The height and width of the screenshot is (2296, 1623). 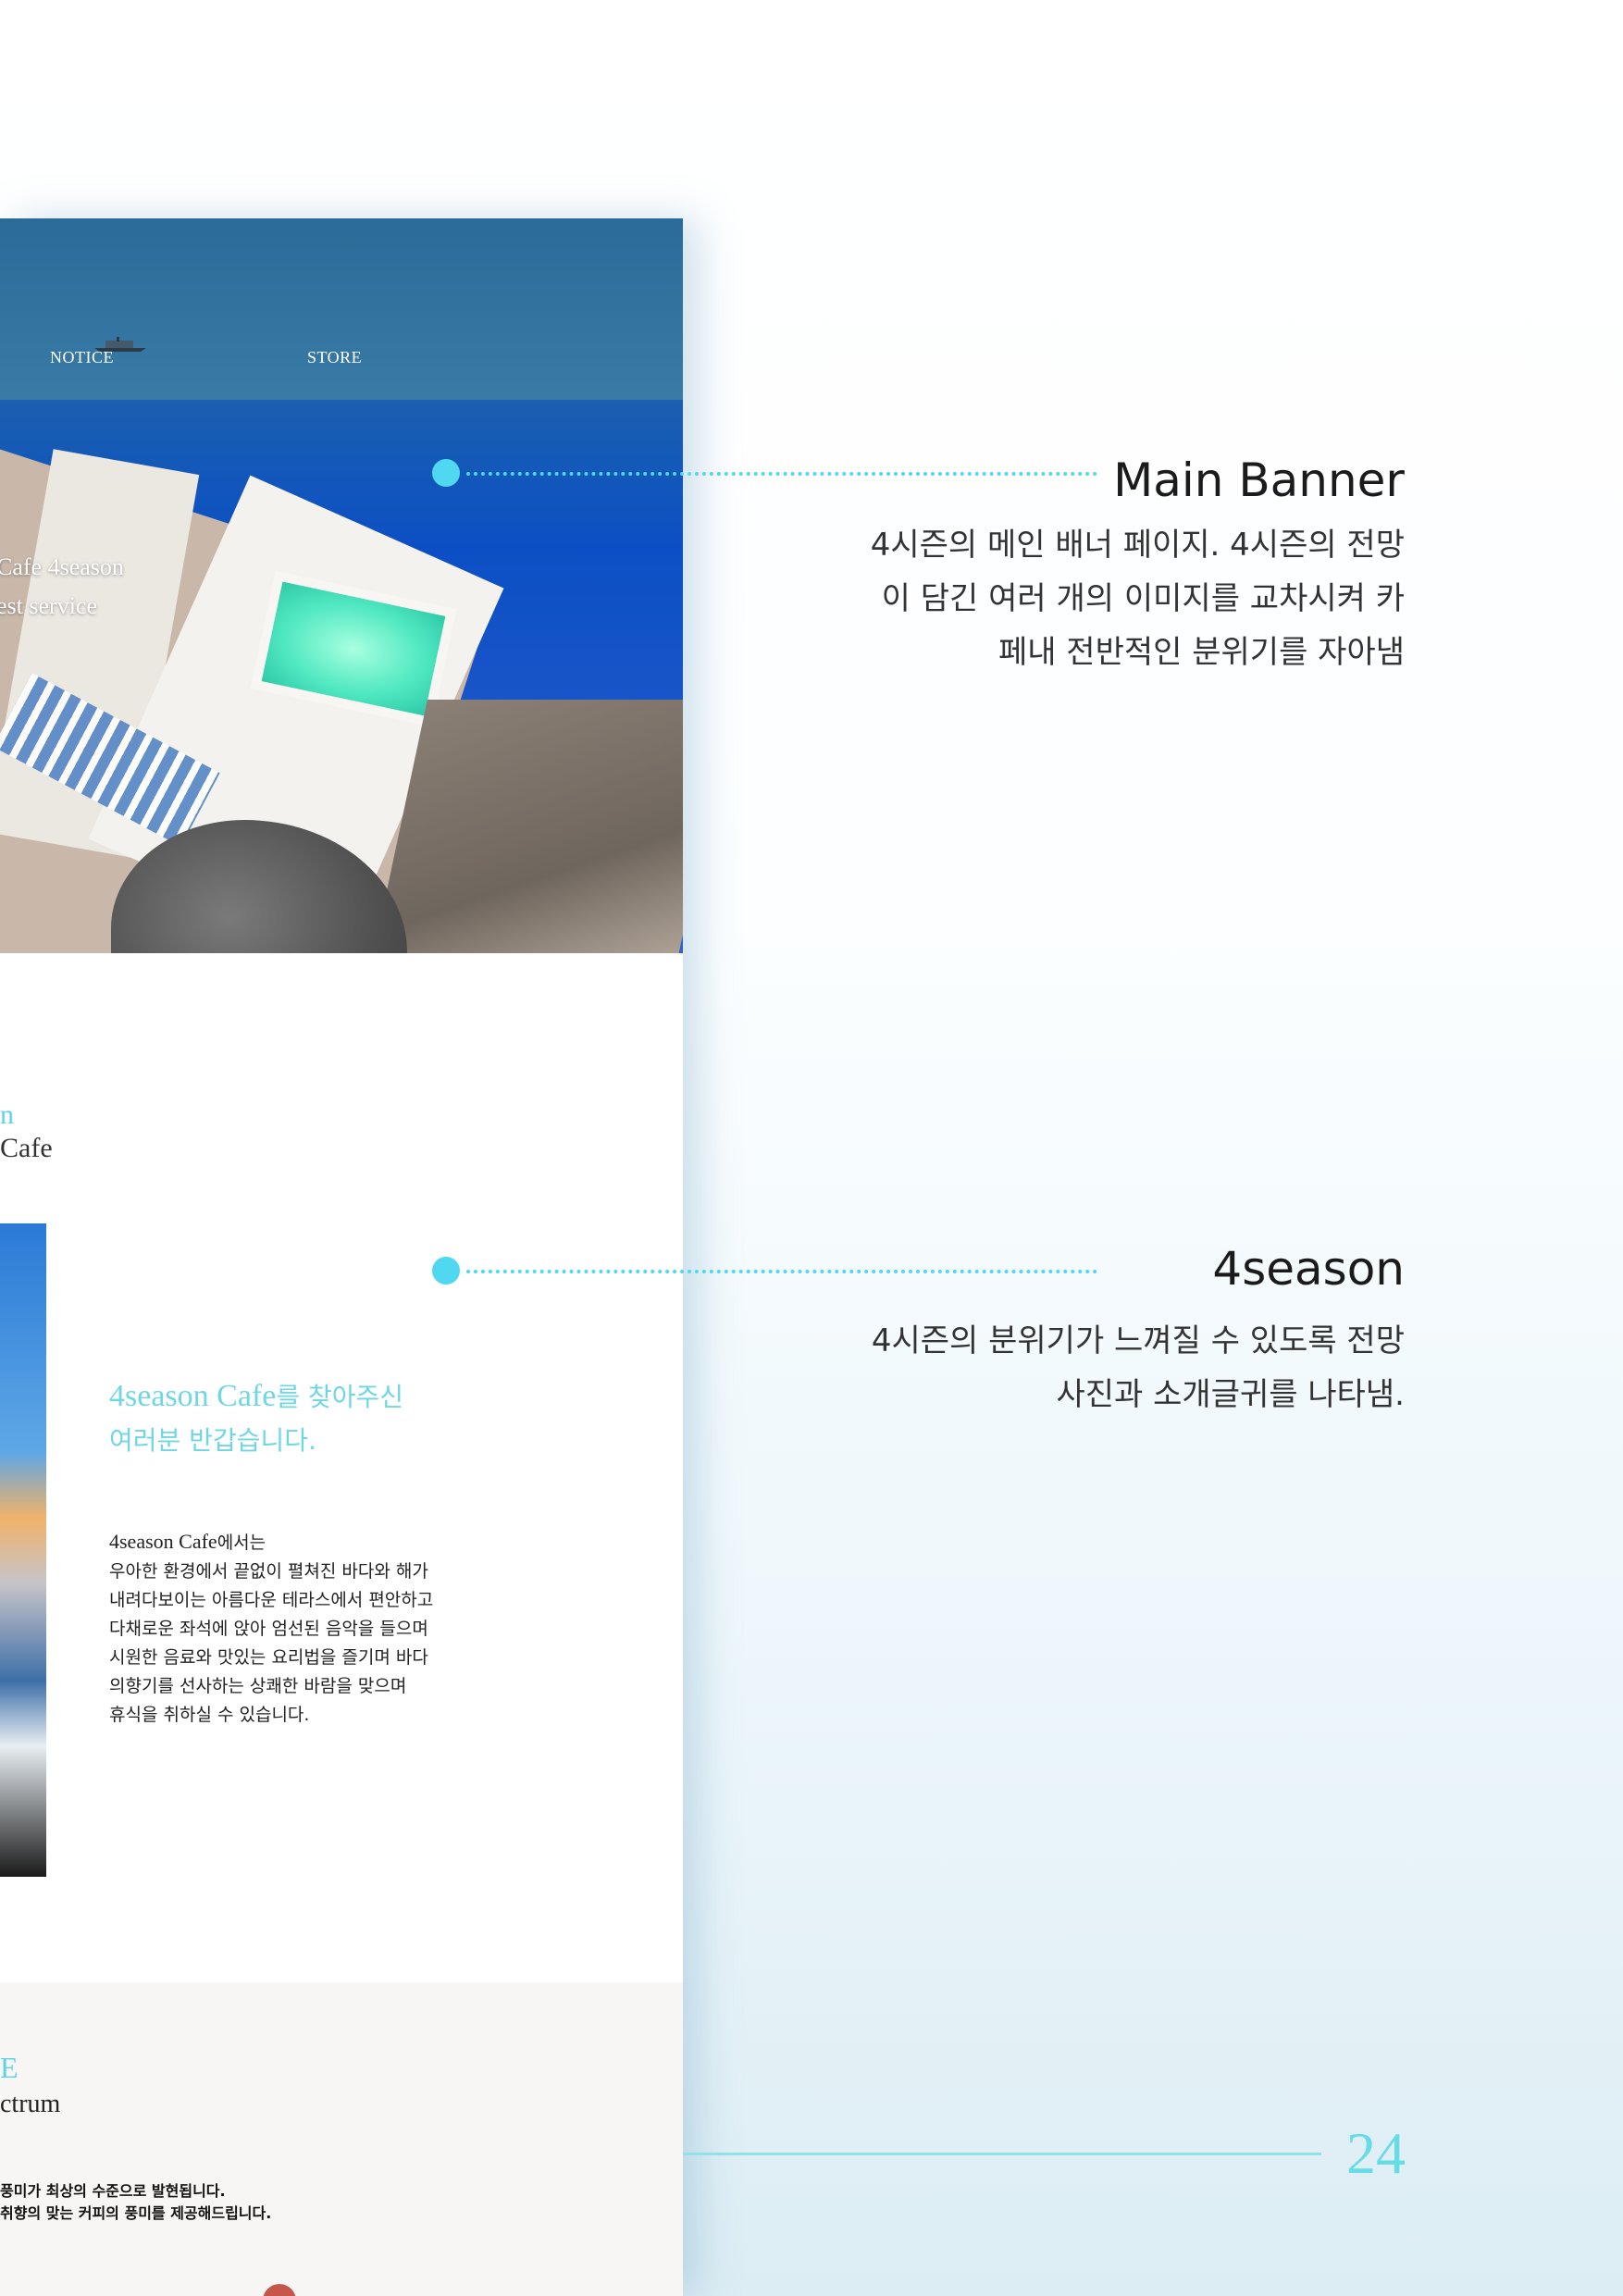 I want to click on intro-photo, so click(x=23, y=1550).